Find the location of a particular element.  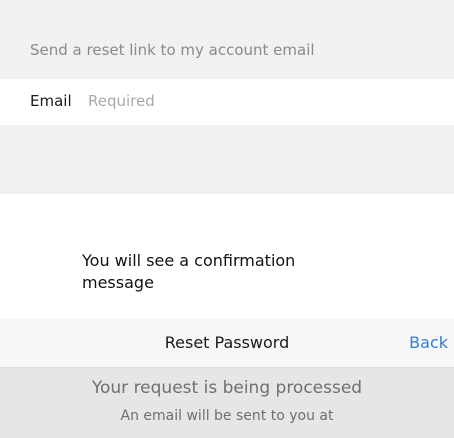

nav-title: Reset Password is located at coordinates (227, 342).